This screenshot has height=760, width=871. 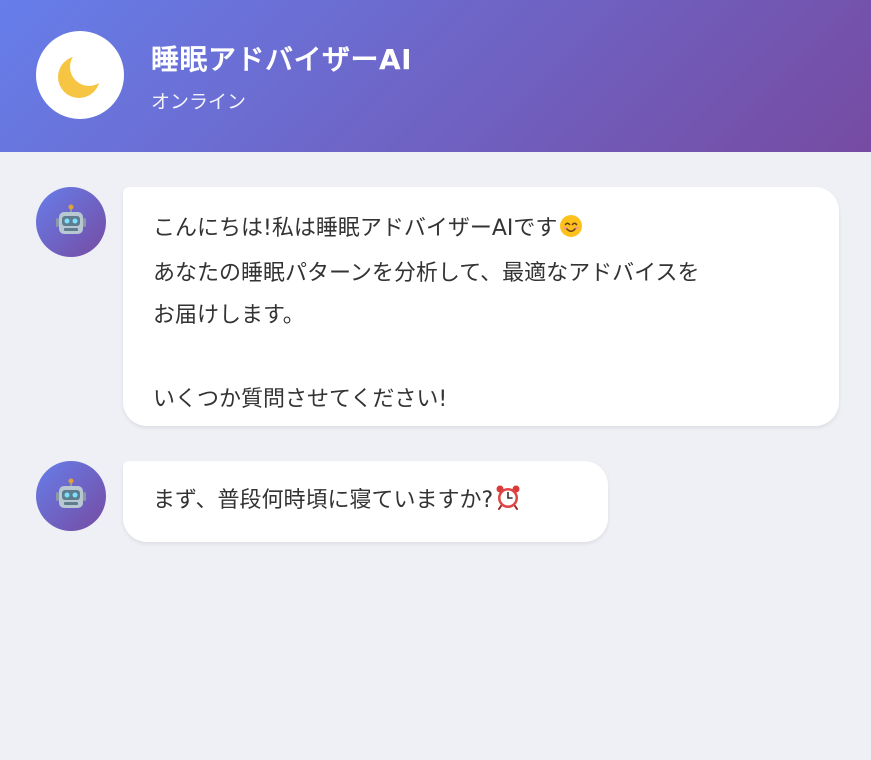 What do you see at coordinates (481, 230) in the screenshot?
I see `message-line: こんにちは!私は睡眠アドバイザーAIです` at bounding box center [481, 230].